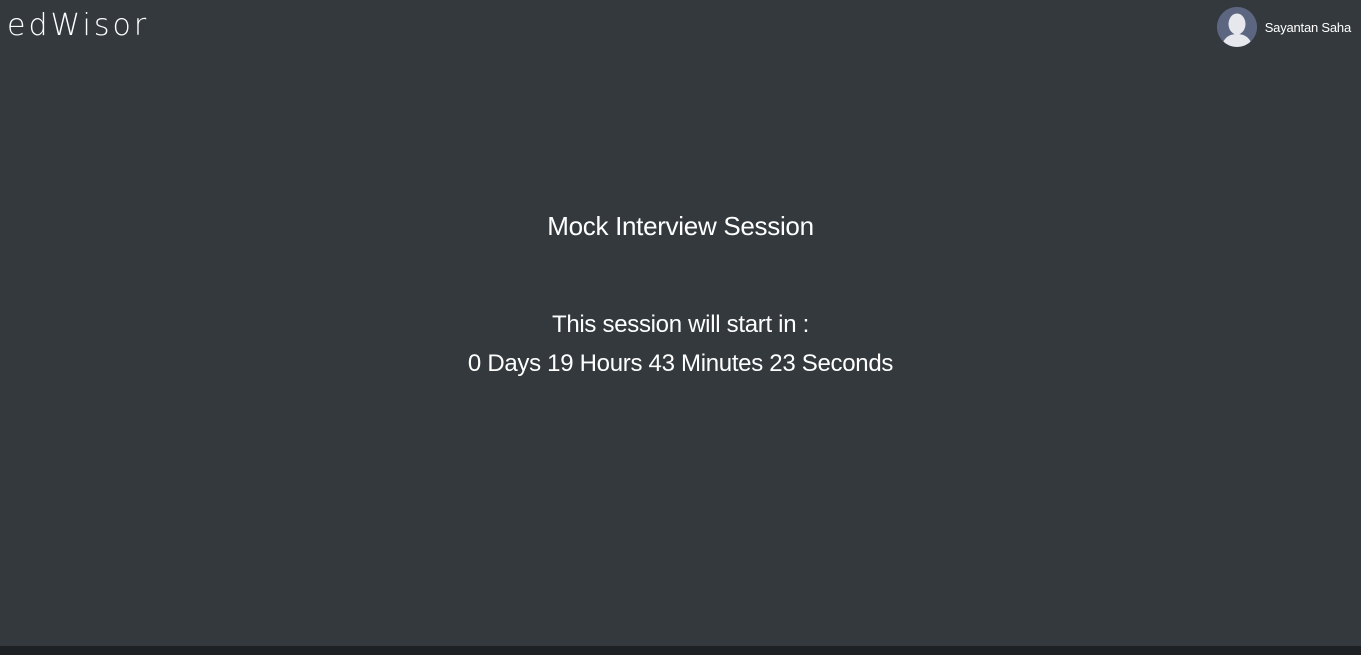 The height and width of the screenshot is (655, 1361). What do you see at coordinates (680, 324) in the screenshot?
I see `countdown-label: This session will start in :` at bounding box center [680, 324].